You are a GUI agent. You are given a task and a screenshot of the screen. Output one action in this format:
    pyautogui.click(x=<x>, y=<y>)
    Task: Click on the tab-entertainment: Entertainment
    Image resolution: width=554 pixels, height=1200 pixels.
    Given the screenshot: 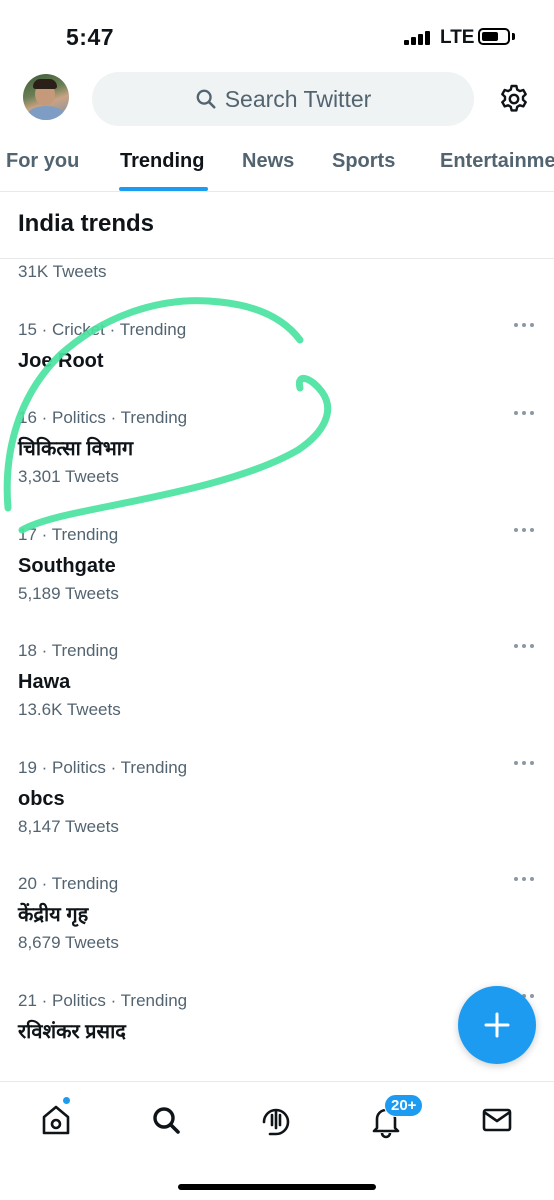 What is the action you would take?
    pyautogui.click(x=497, y=161)
    